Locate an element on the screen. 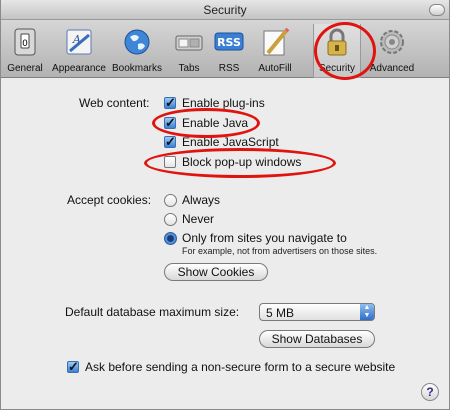  nonsecure-form-checkbox is located at coordinates (73, 367).